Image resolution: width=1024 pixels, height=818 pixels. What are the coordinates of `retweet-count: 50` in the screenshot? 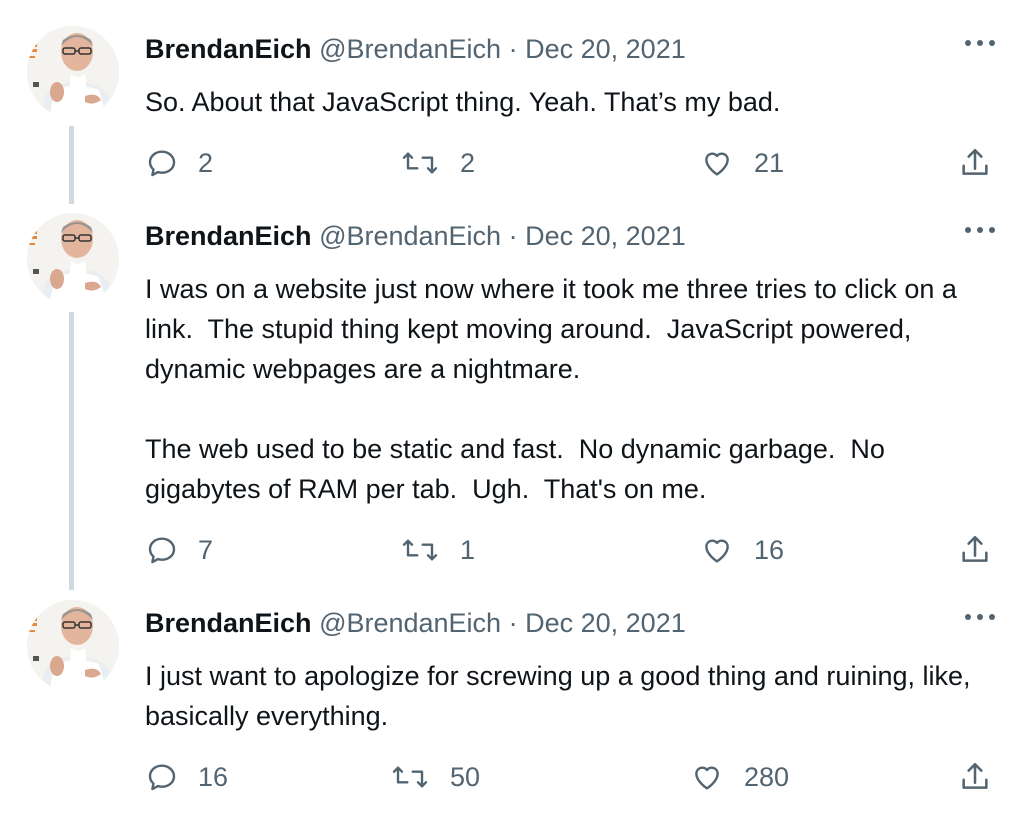 It's located at (465, 776).